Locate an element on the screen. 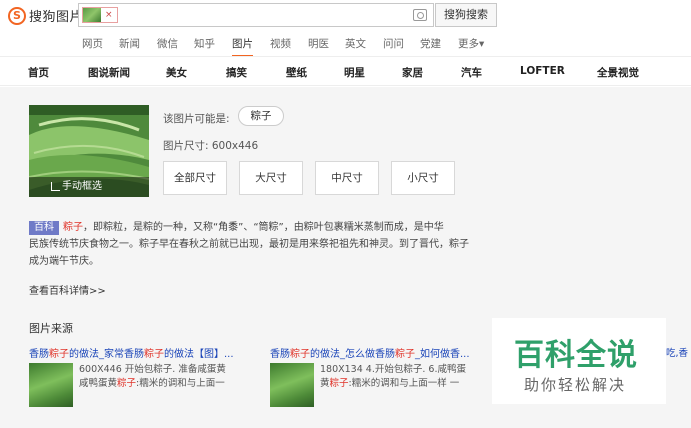 This screenshot has width=691, height=428. manual-crop-button: 手动框选 is located at coordinates (89, 187).